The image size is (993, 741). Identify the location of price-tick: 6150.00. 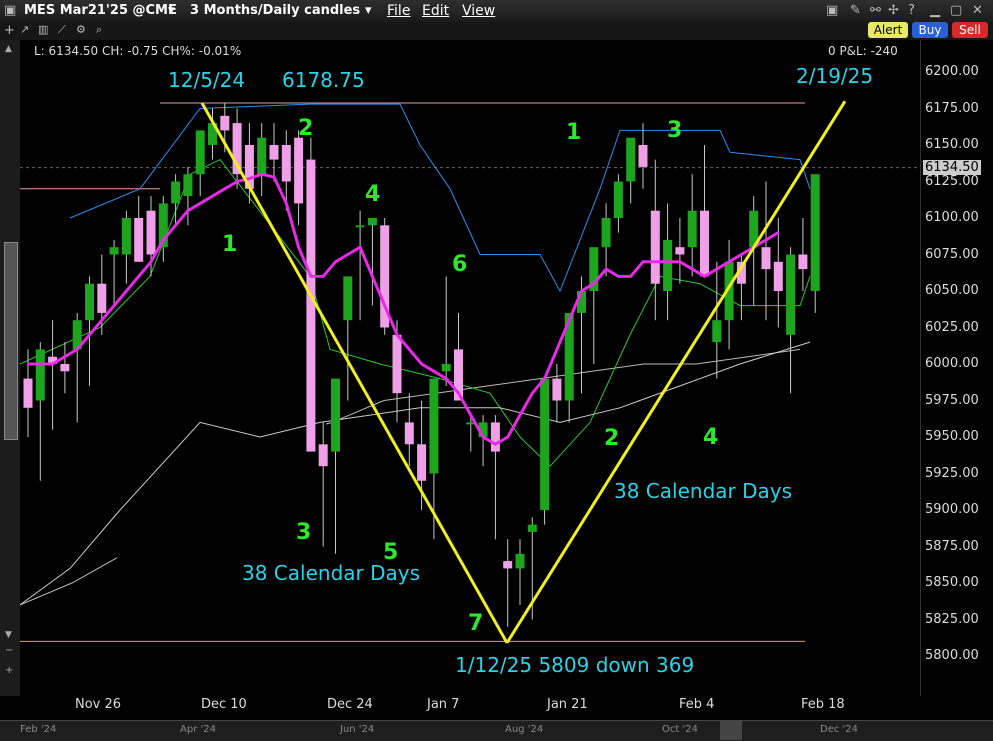
(952, 144).